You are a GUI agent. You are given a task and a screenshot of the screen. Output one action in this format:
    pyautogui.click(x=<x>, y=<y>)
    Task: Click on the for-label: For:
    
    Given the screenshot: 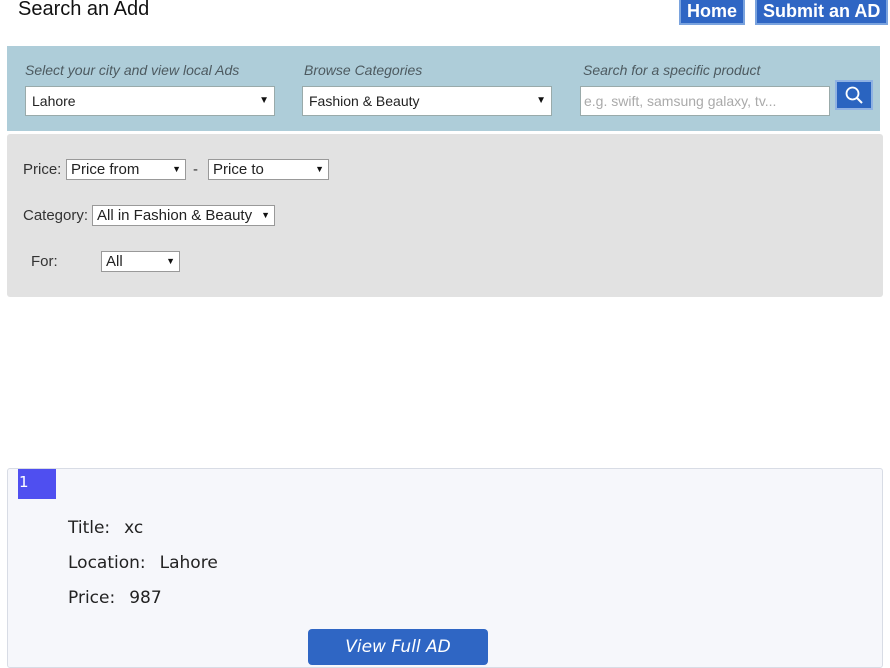 What is the action you would take?
    pyautogui.click(x=44, y=261)
    